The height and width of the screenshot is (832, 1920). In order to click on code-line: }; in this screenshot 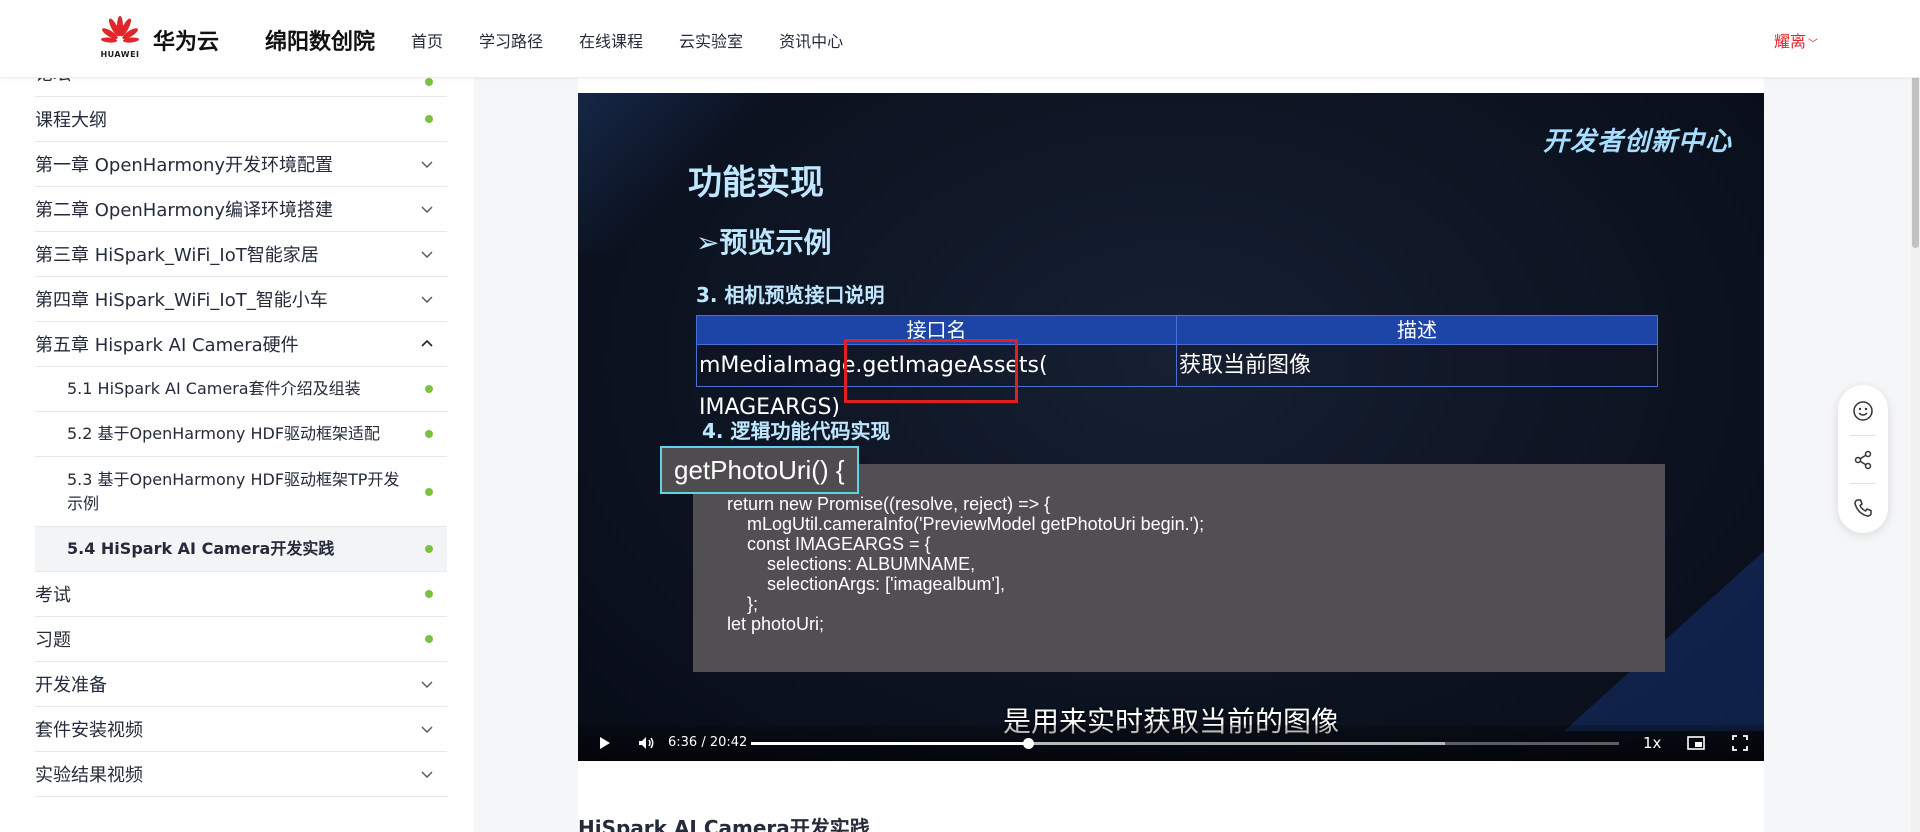, I will do `click(743, 604)`.